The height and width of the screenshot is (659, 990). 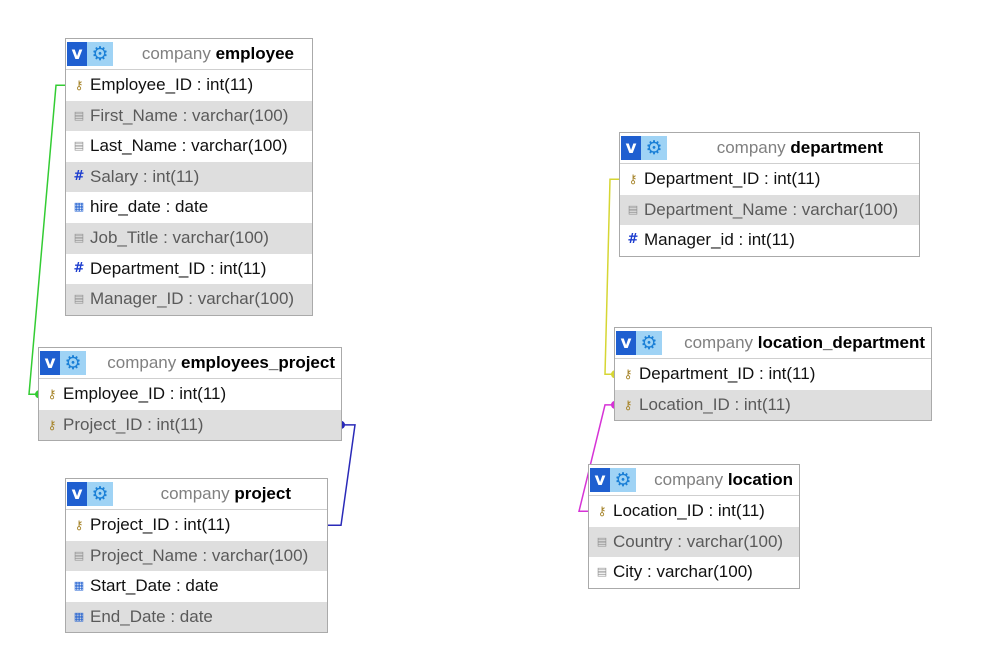 I want to click on column-label: Manager_id : int(11), so click(x=719, y=240).